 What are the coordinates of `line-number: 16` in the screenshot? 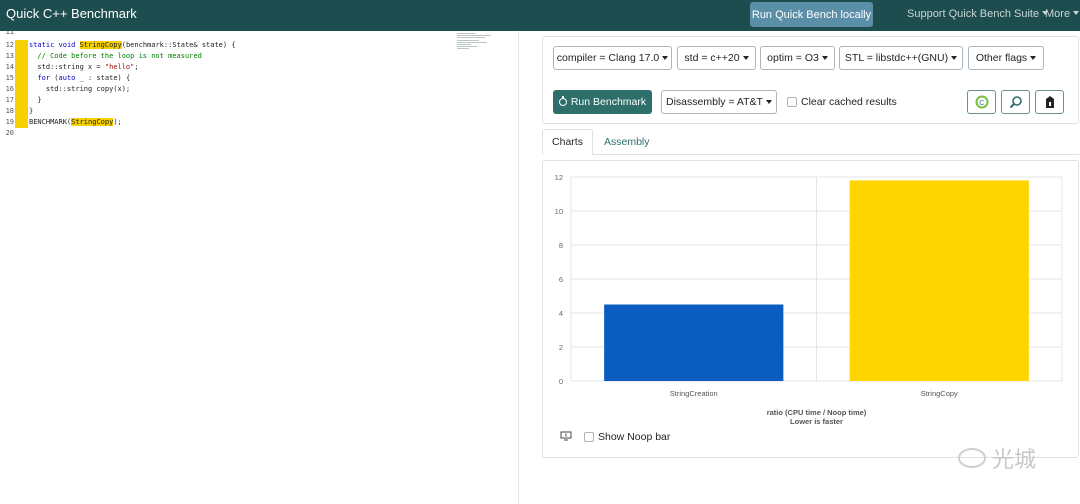 It's located at (9, 89).